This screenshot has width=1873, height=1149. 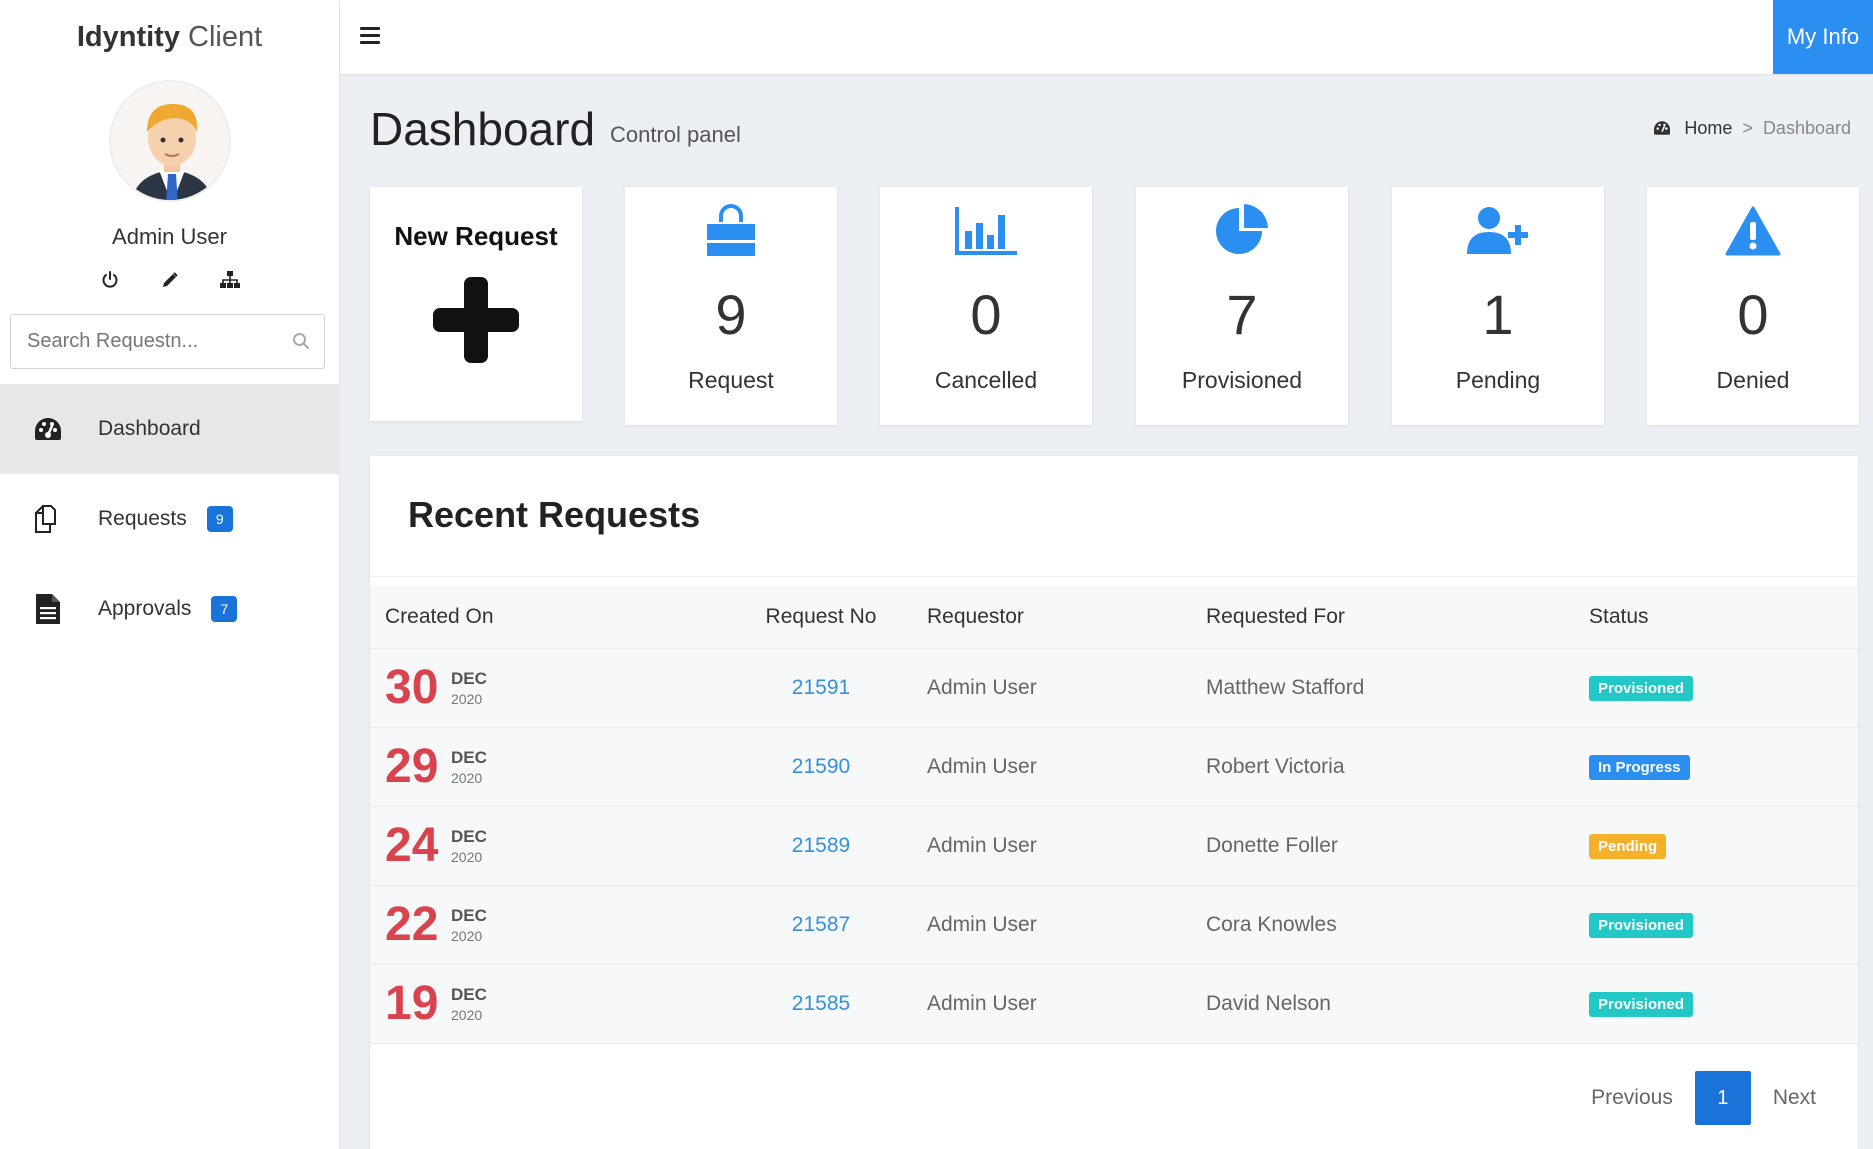 What do you see at coordinates (149, 428) in the screenshot?
I see `sidebar-item-label: Dashboard` at bounding box center [149, 428].